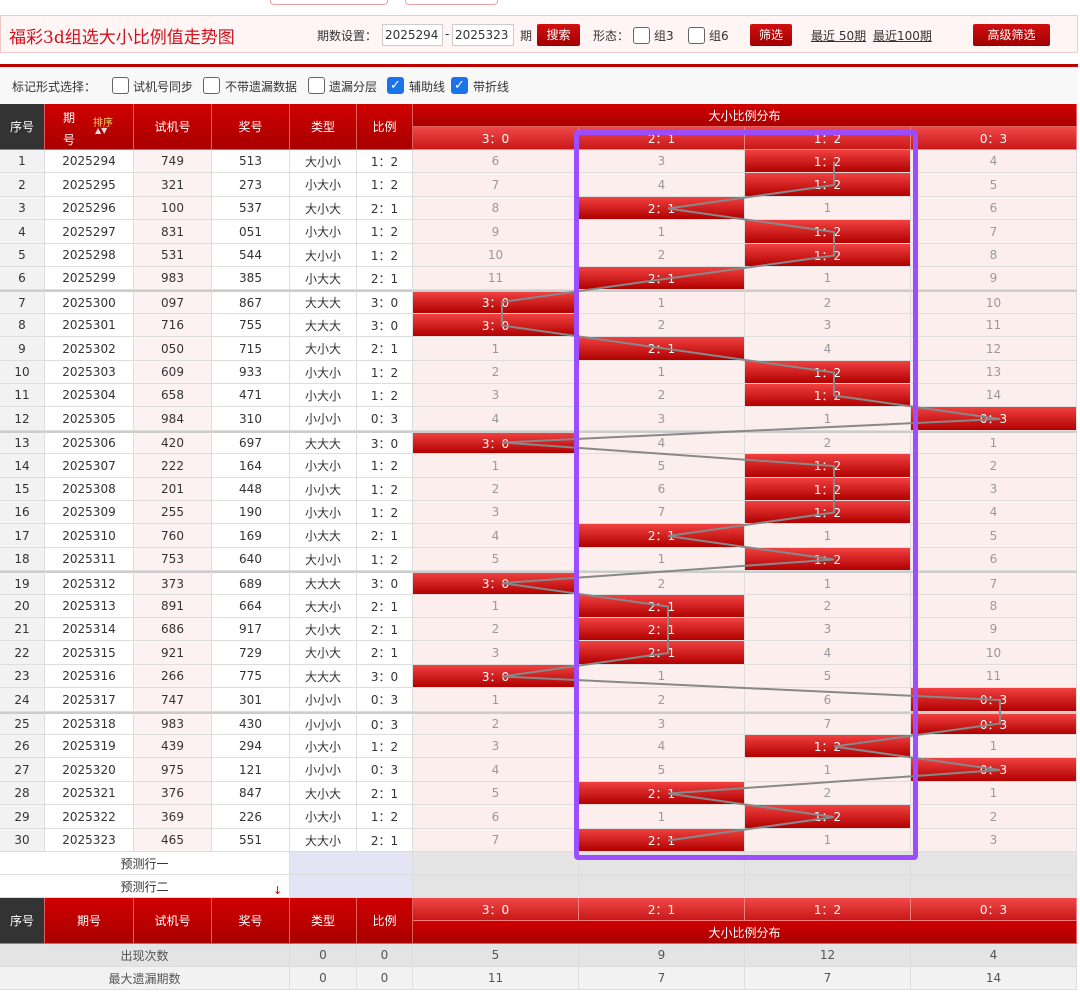 The image size is (1080, 994). What do you see at coordinates (173, 349) in the screenshot?
I see `row-test-number: 050` at bounding box center [173, 349].